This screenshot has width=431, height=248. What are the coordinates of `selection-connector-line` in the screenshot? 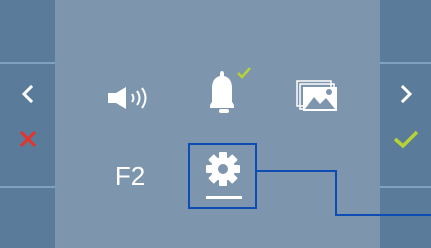 It's located at (344, 193).